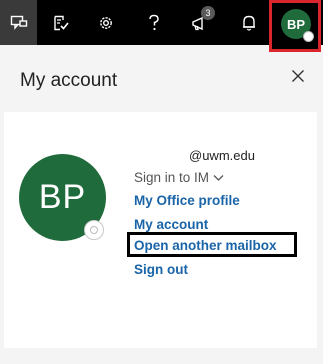 The height and width of the screenshot is (364, 323). I want to click on account-email: @uwm.edu, so click(222, 155).